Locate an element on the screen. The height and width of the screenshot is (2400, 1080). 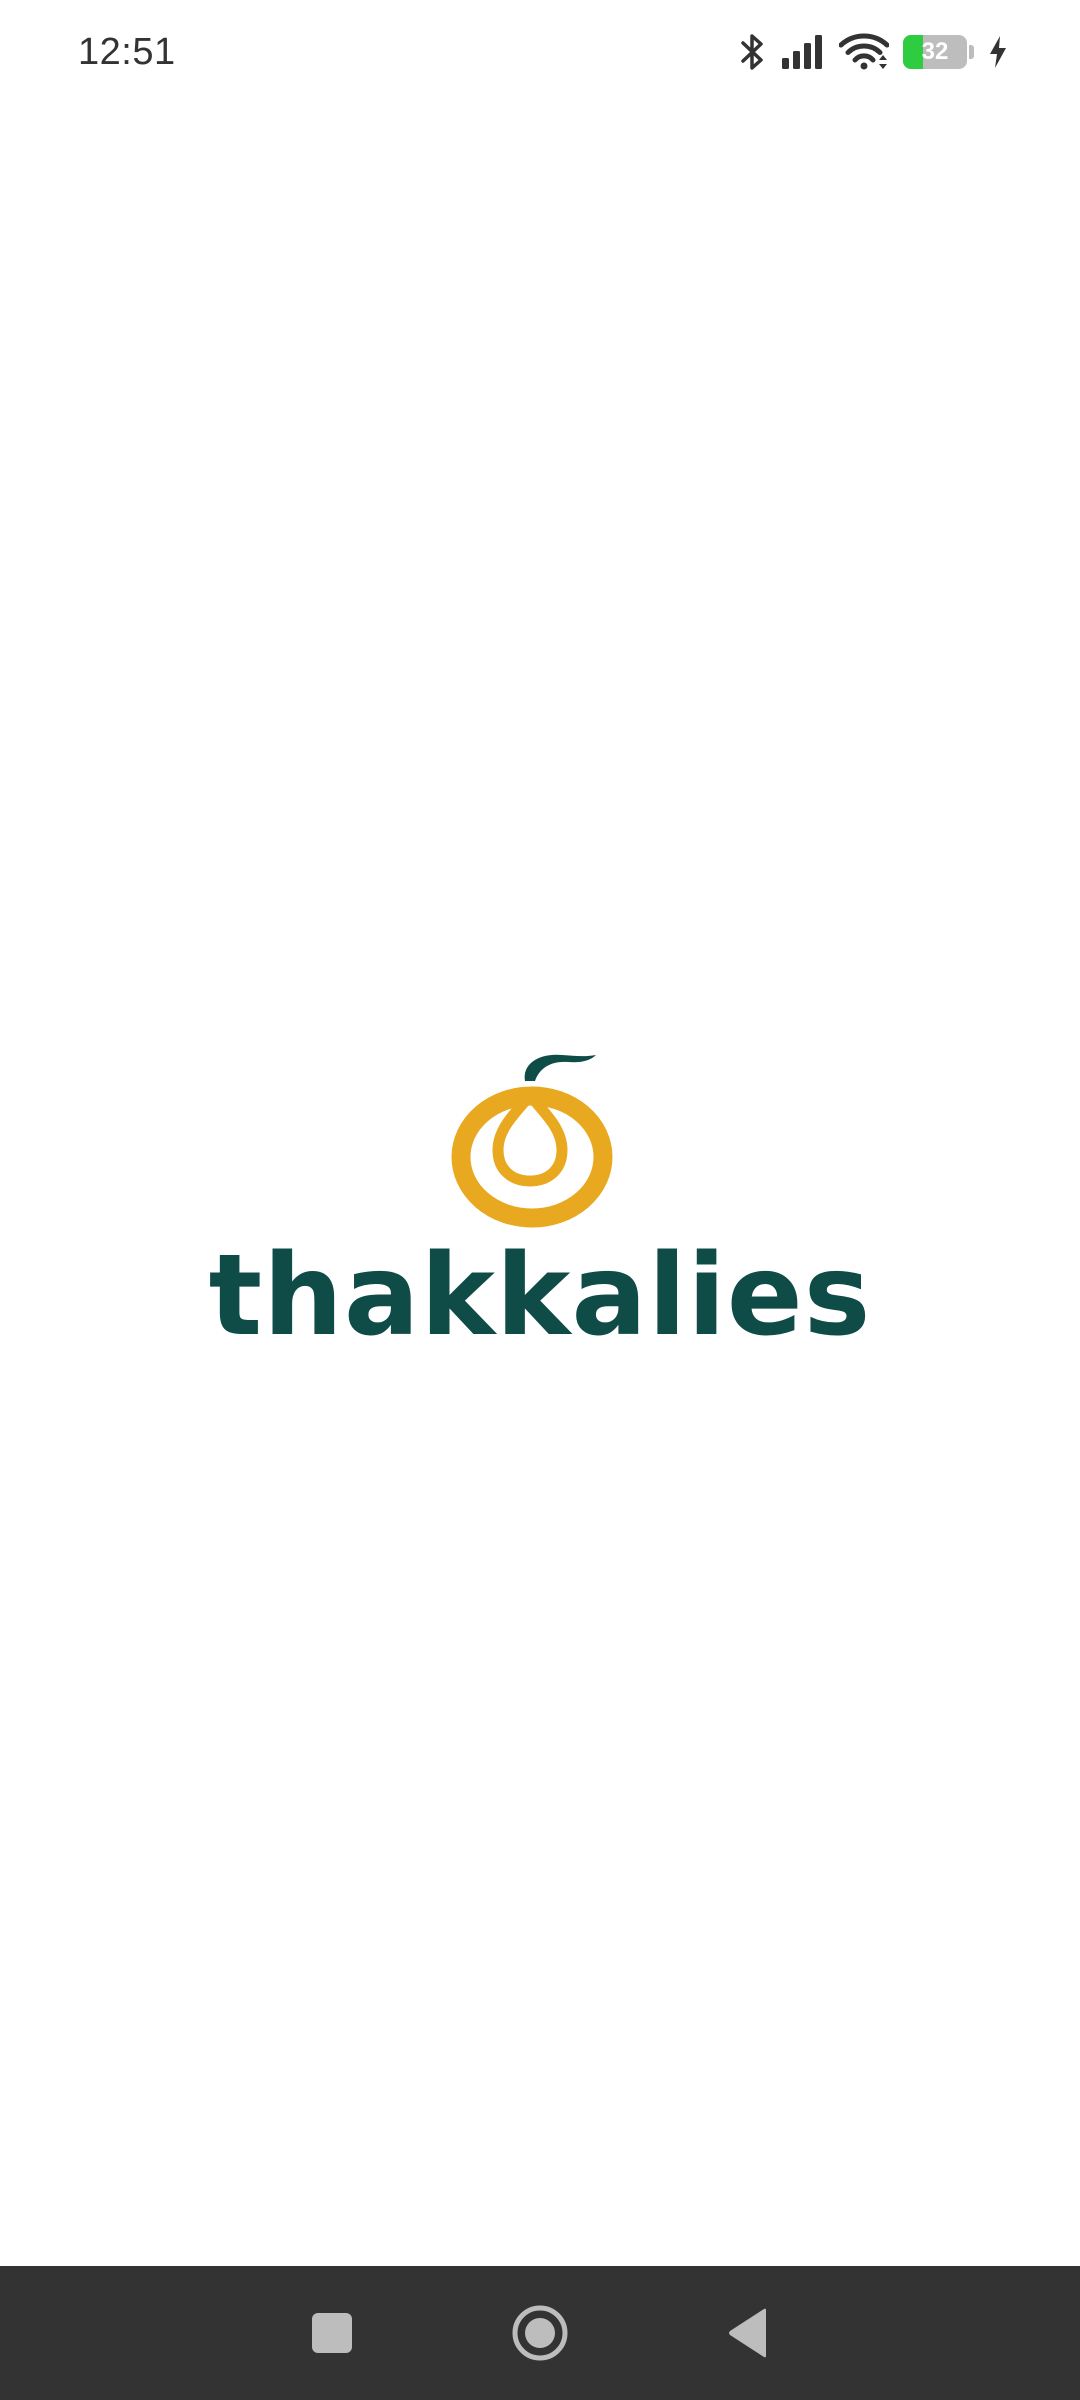
wifi-icon is located at coordinates (864, 52).